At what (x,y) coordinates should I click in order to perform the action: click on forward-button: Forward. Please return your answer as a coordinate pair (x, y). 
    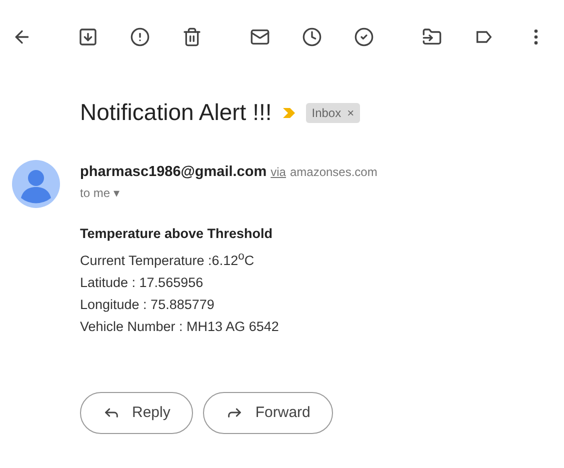
    Looking at the image, I should click on (268, 413).